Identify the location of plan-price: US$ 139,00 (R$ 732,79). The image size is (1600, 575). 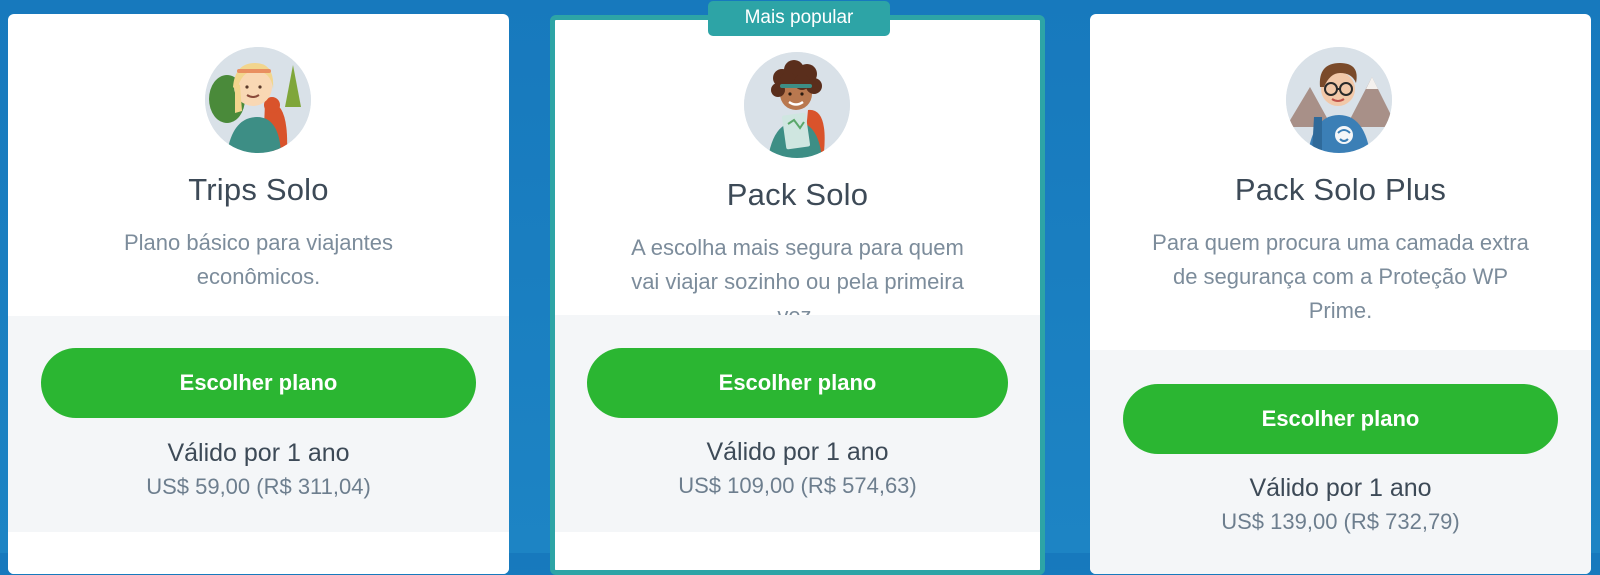
(1340, 521).